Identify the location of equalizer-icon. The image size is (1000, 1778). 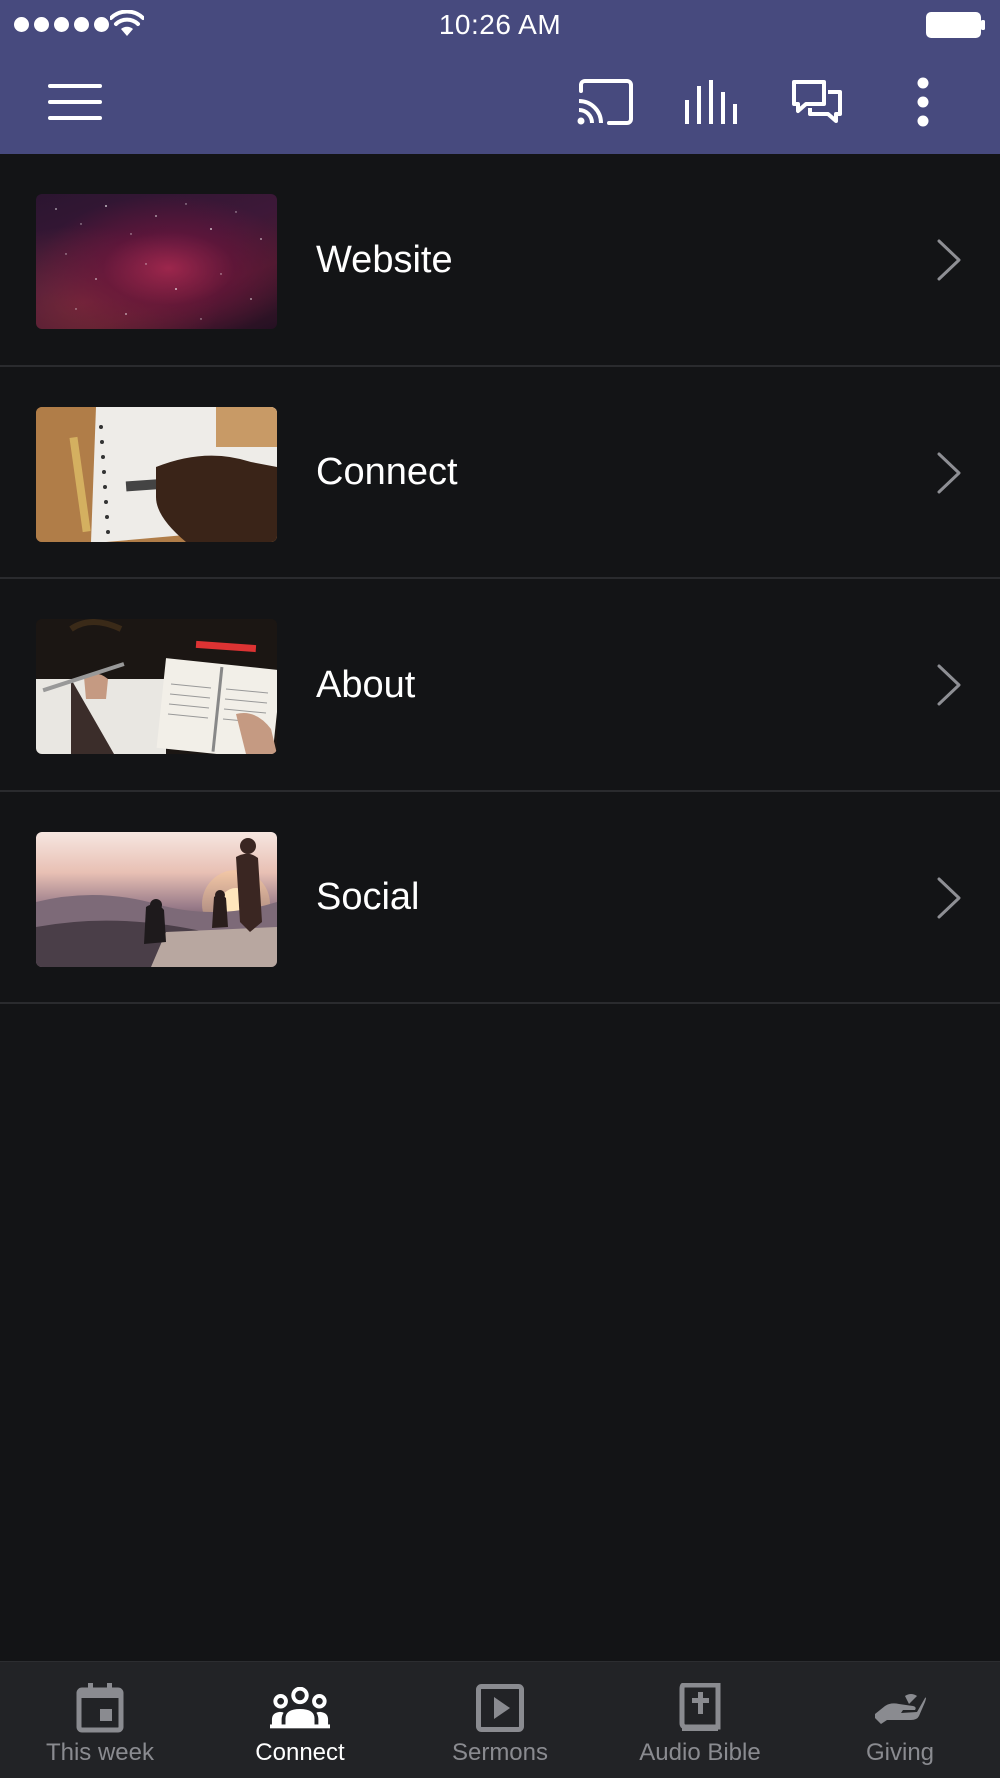
(711, 102).